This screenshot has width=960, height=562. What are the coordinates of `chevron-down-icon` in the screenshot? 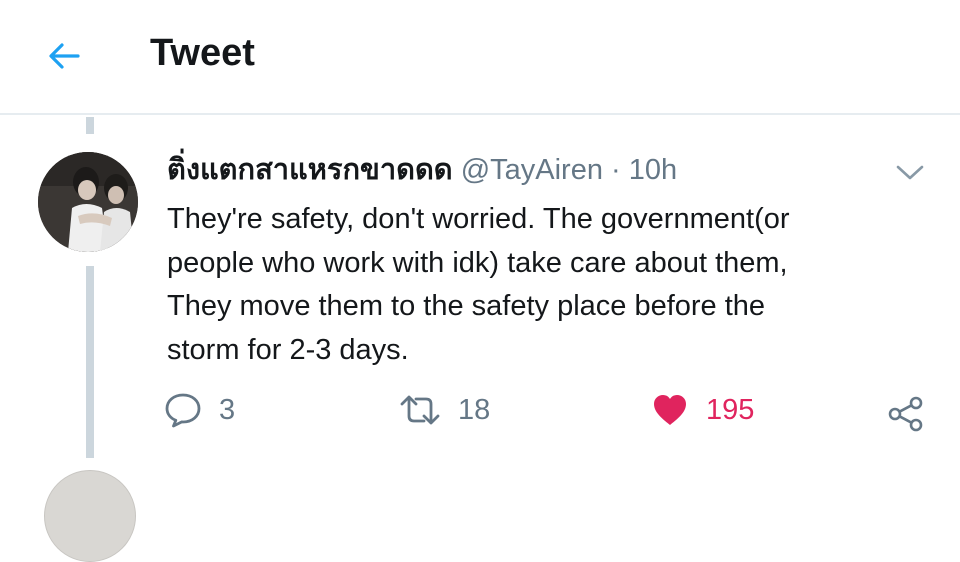 It's located at (910, 172).